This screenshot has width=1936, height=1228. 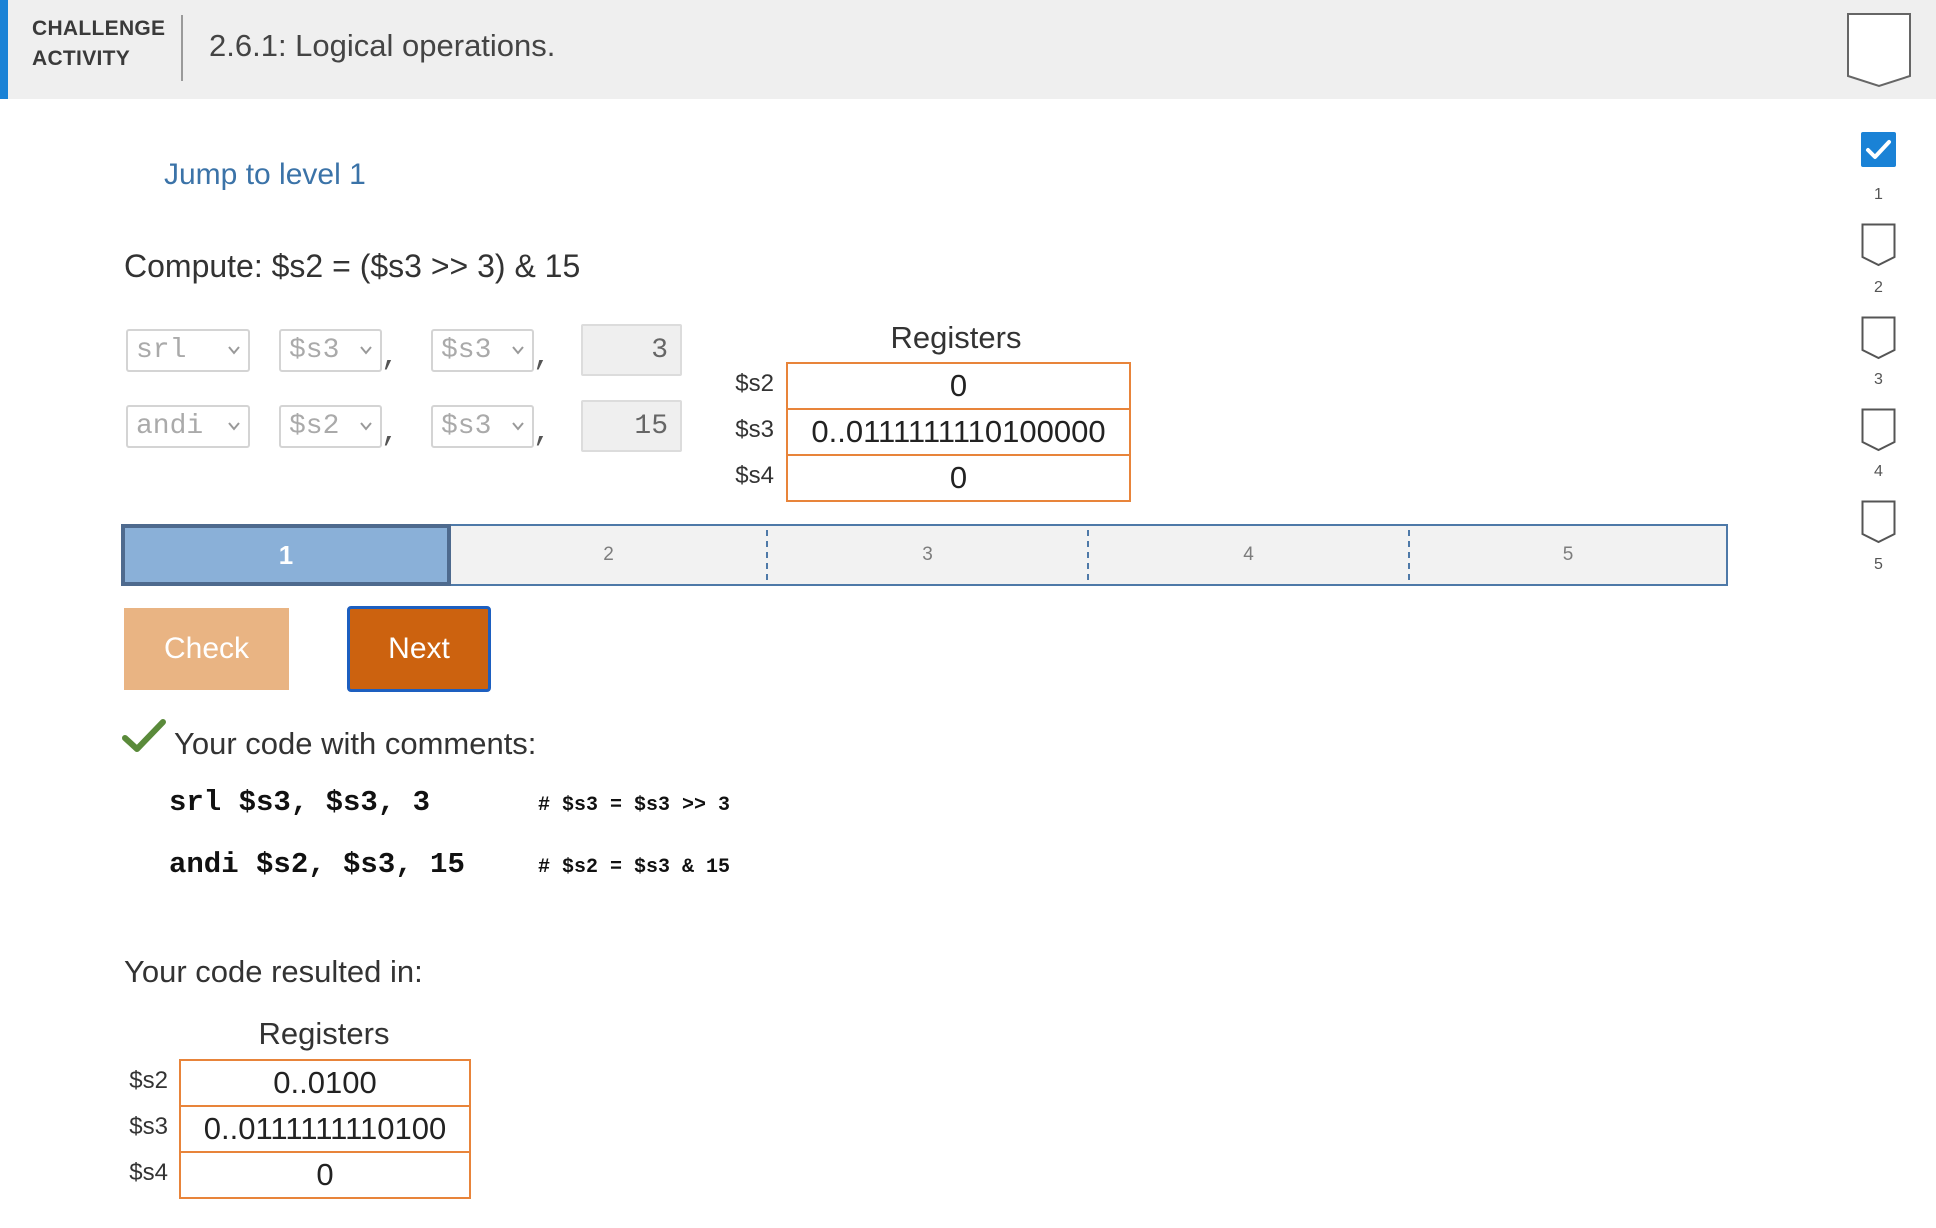 What do you see at coordinates (631, 350) in the screenshot?
I see `imm-field-1: 3` at bounding box center [631, 350].